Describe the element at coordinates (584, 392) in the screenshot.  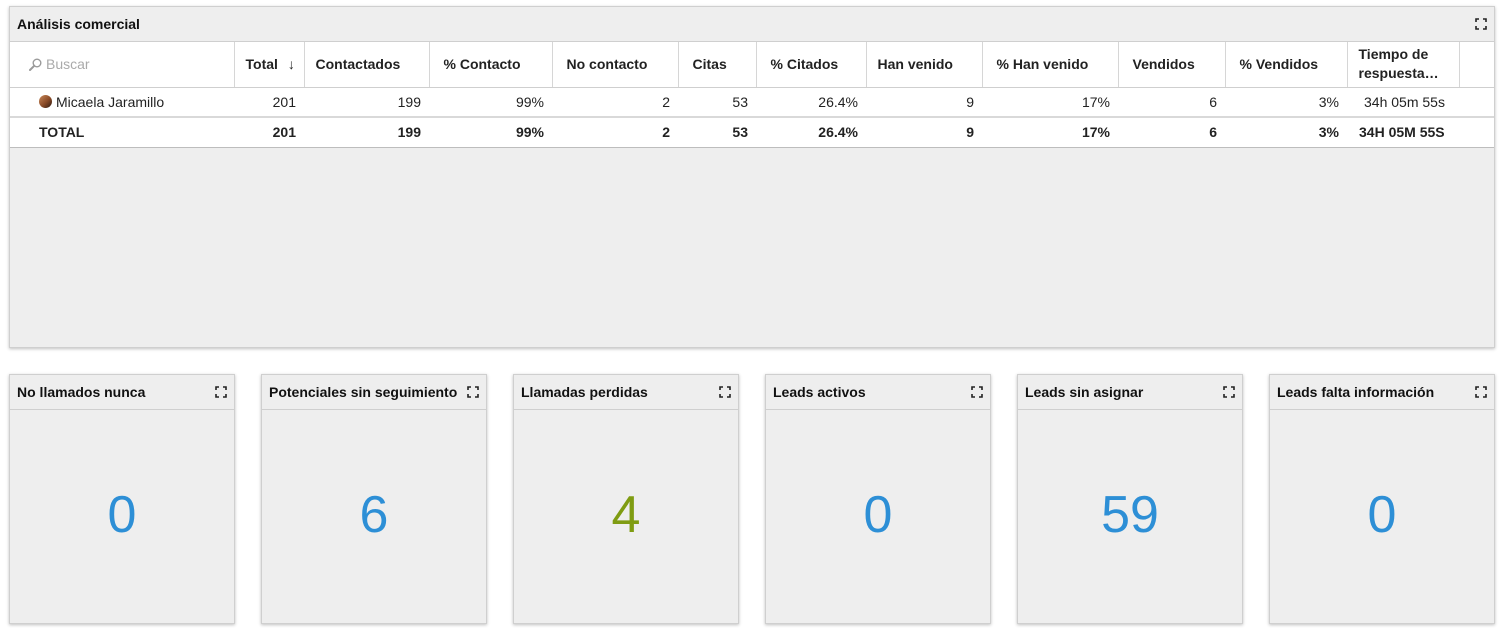
I see `kpi-title: Llamadas perdidas` at that location.